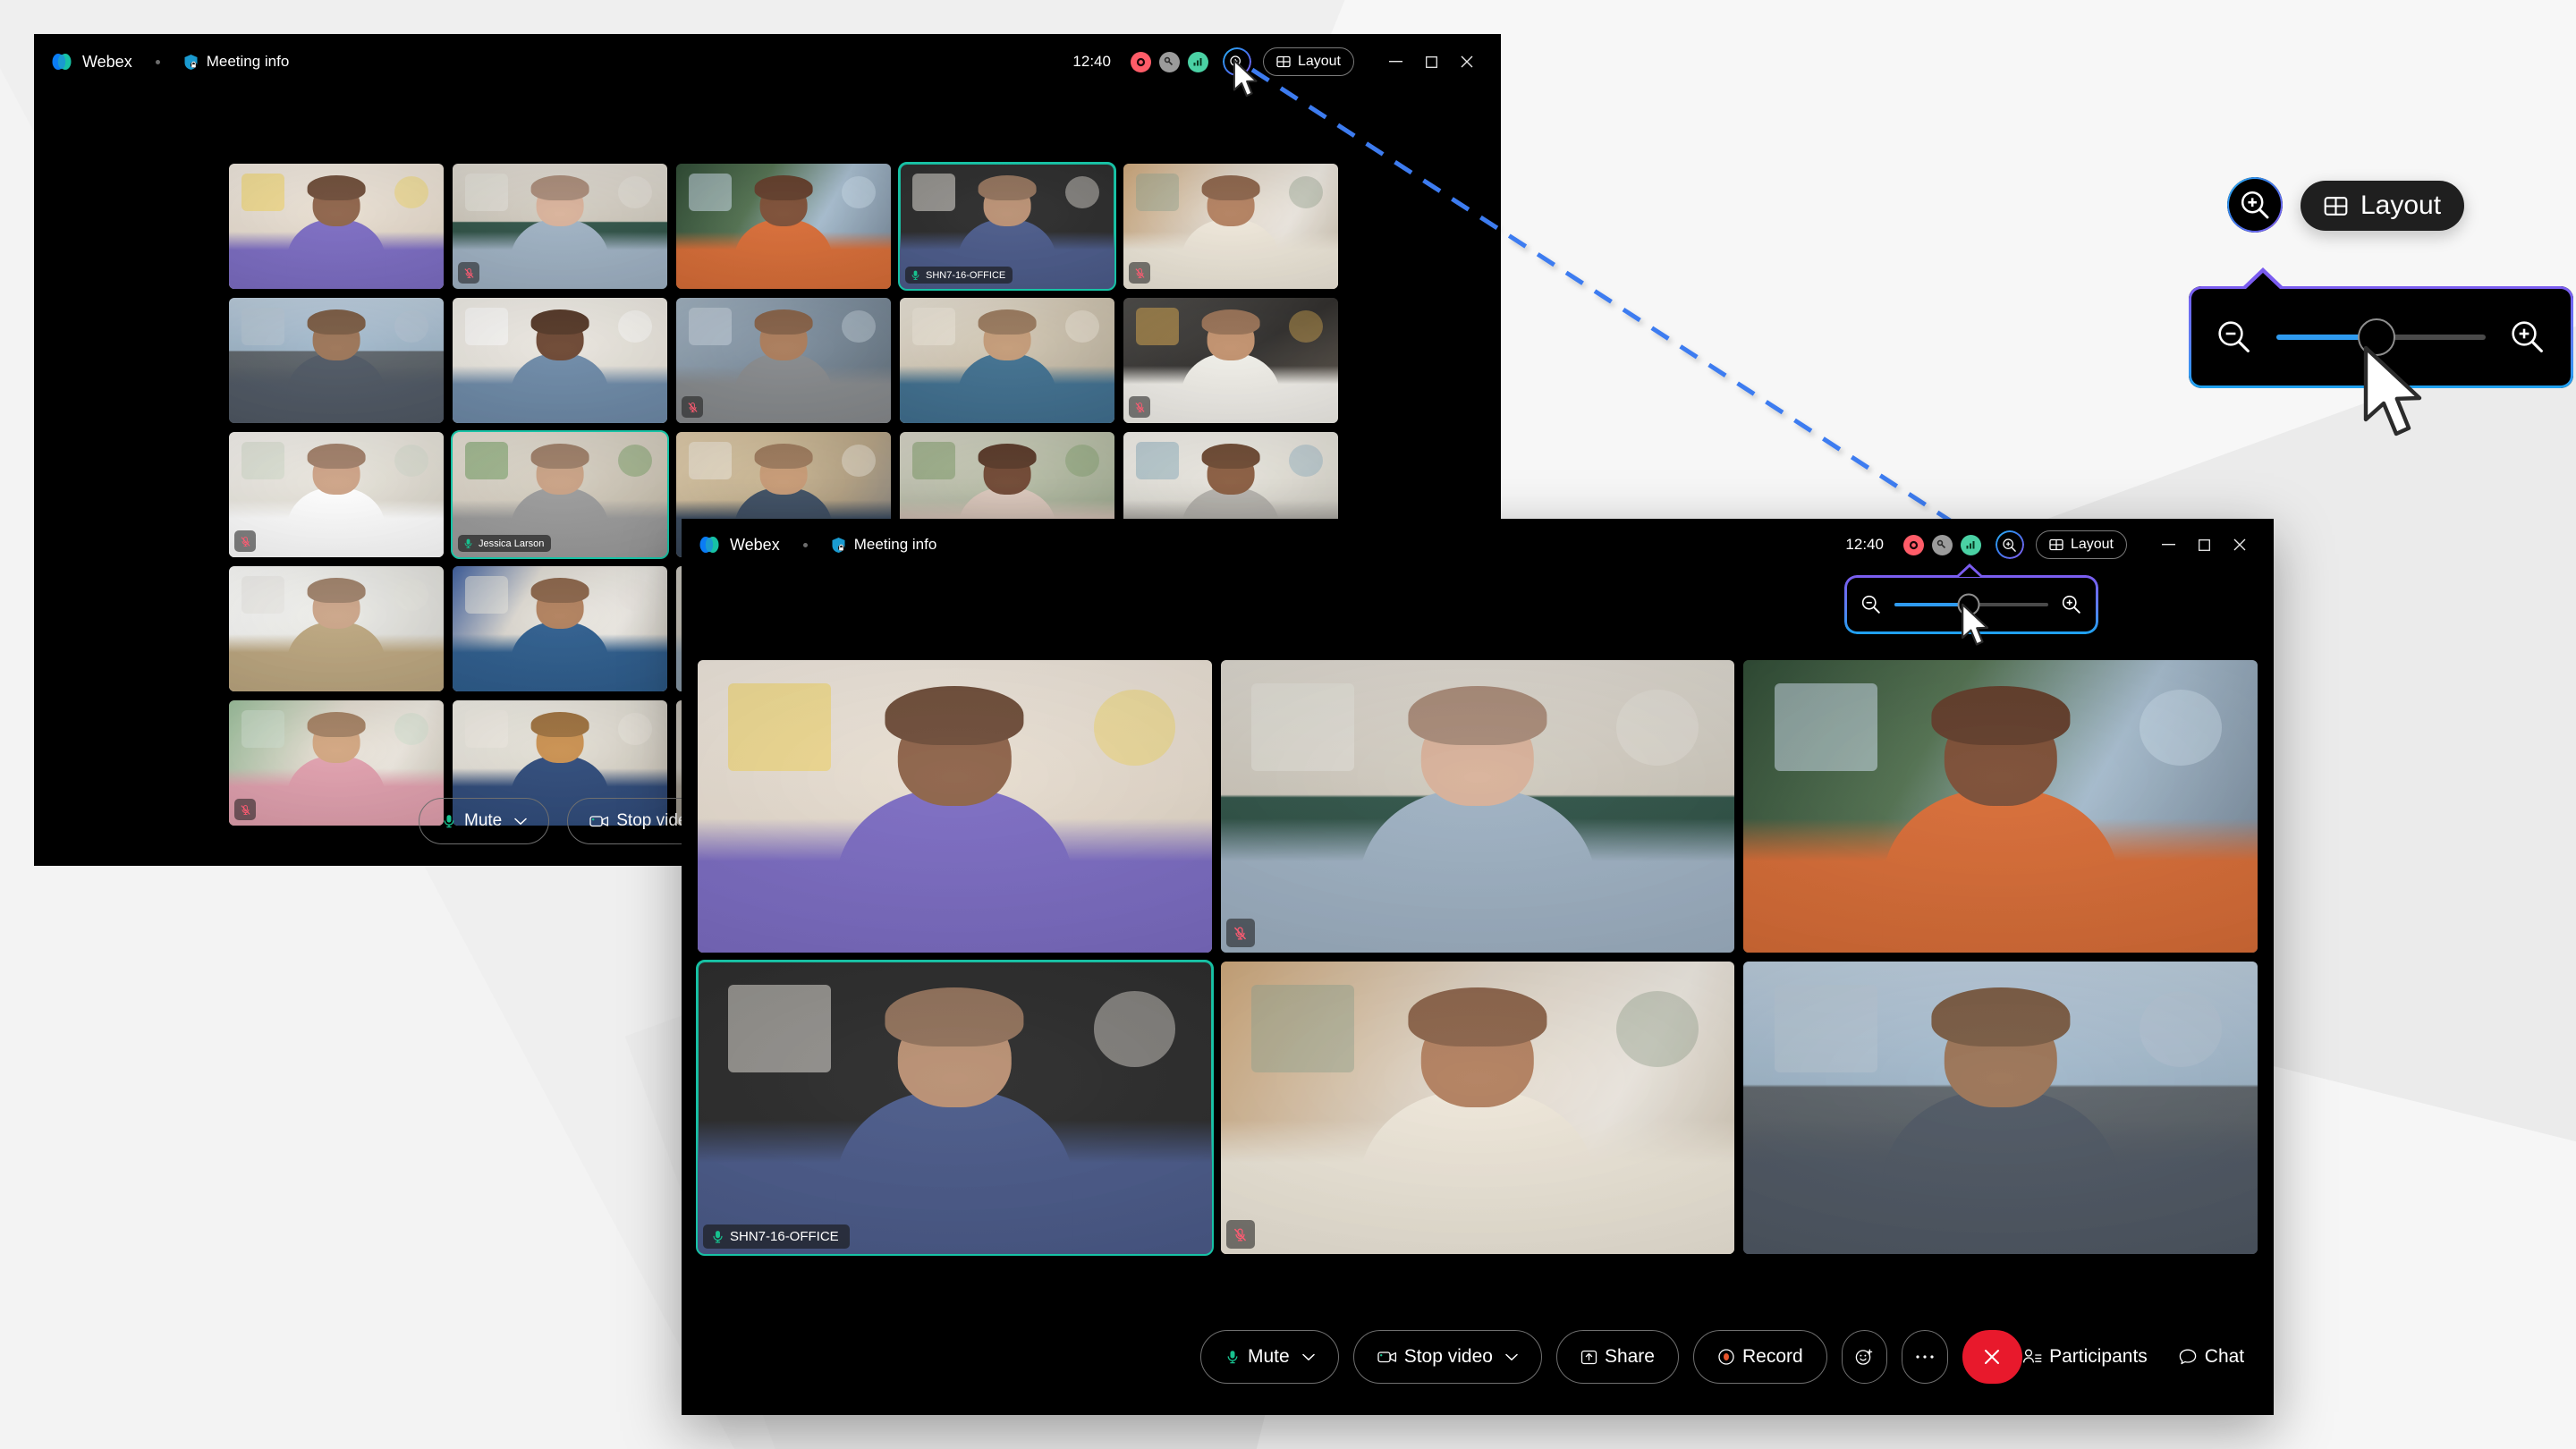 This screenshot has height=1449, width=2576. What do you see at coordinates (2263, 281) in the screenshot?
I see `callout-popover-caret-inner` at bounding box center [2263, 281].